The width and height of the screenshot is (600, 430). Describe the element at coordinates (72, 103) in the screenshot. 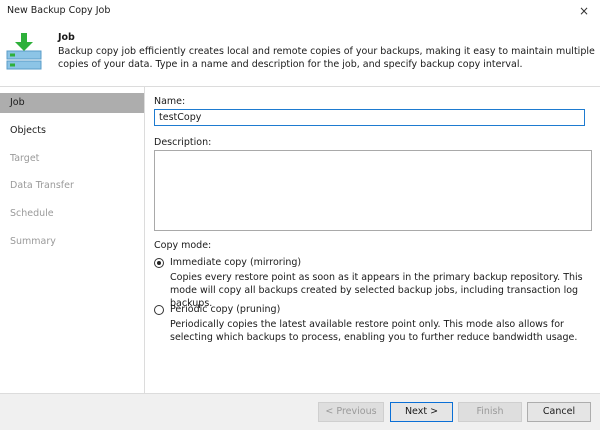

I see `sidebar-item-job: Job` at that location.